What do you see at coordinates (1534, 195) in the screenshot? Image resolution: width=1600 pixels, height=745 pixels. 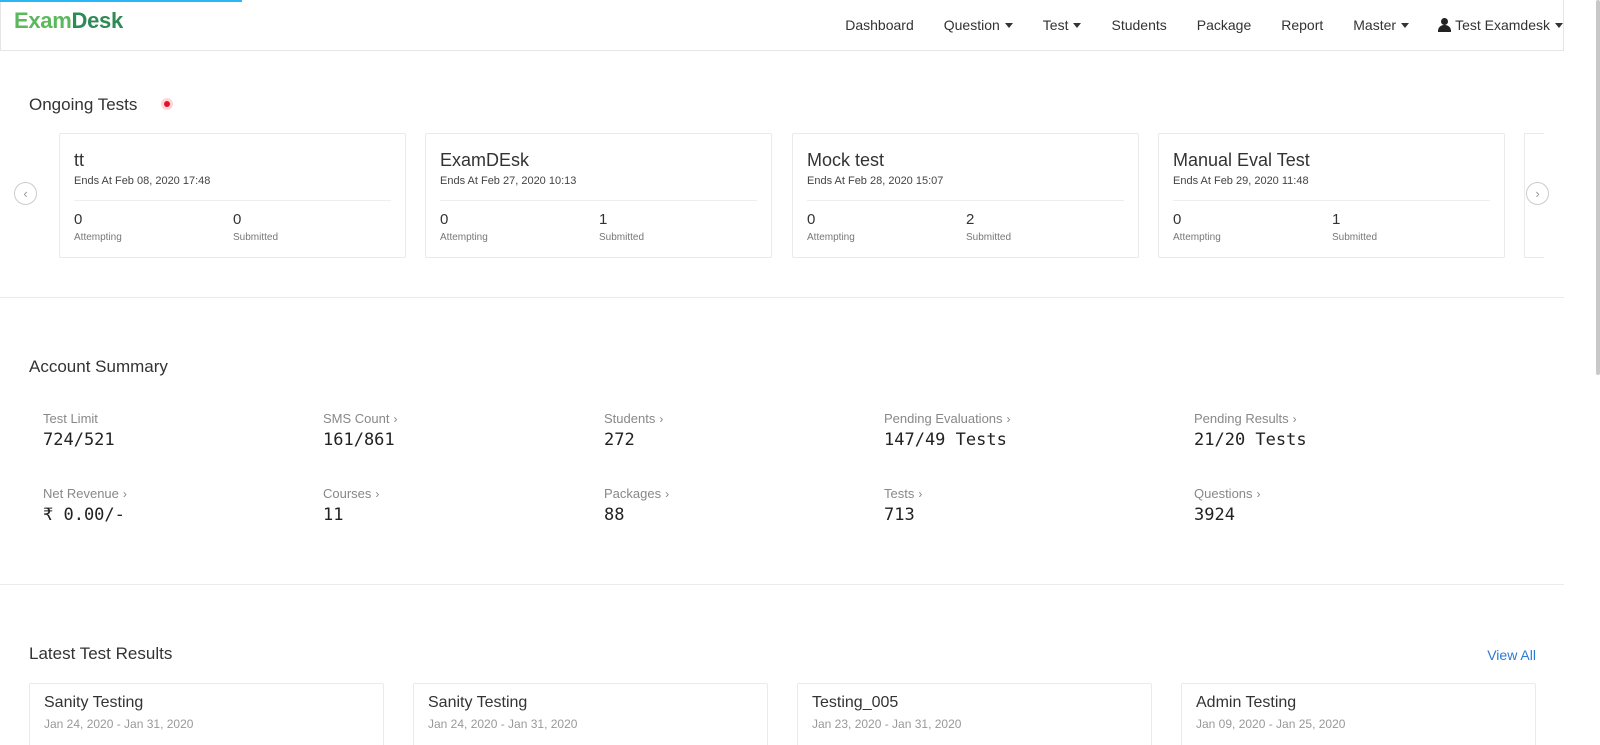 I see `next-card-peek` at bounding box center [1534, 195].